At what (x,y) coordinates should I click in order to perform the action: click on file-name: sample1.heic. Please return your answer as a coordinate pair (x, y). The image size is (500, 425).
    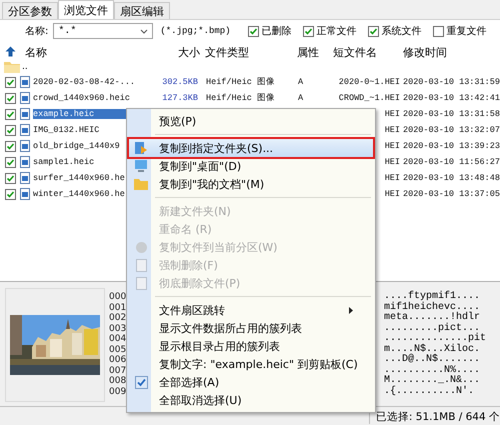
    Looking at the image, I should click on (64, 162).